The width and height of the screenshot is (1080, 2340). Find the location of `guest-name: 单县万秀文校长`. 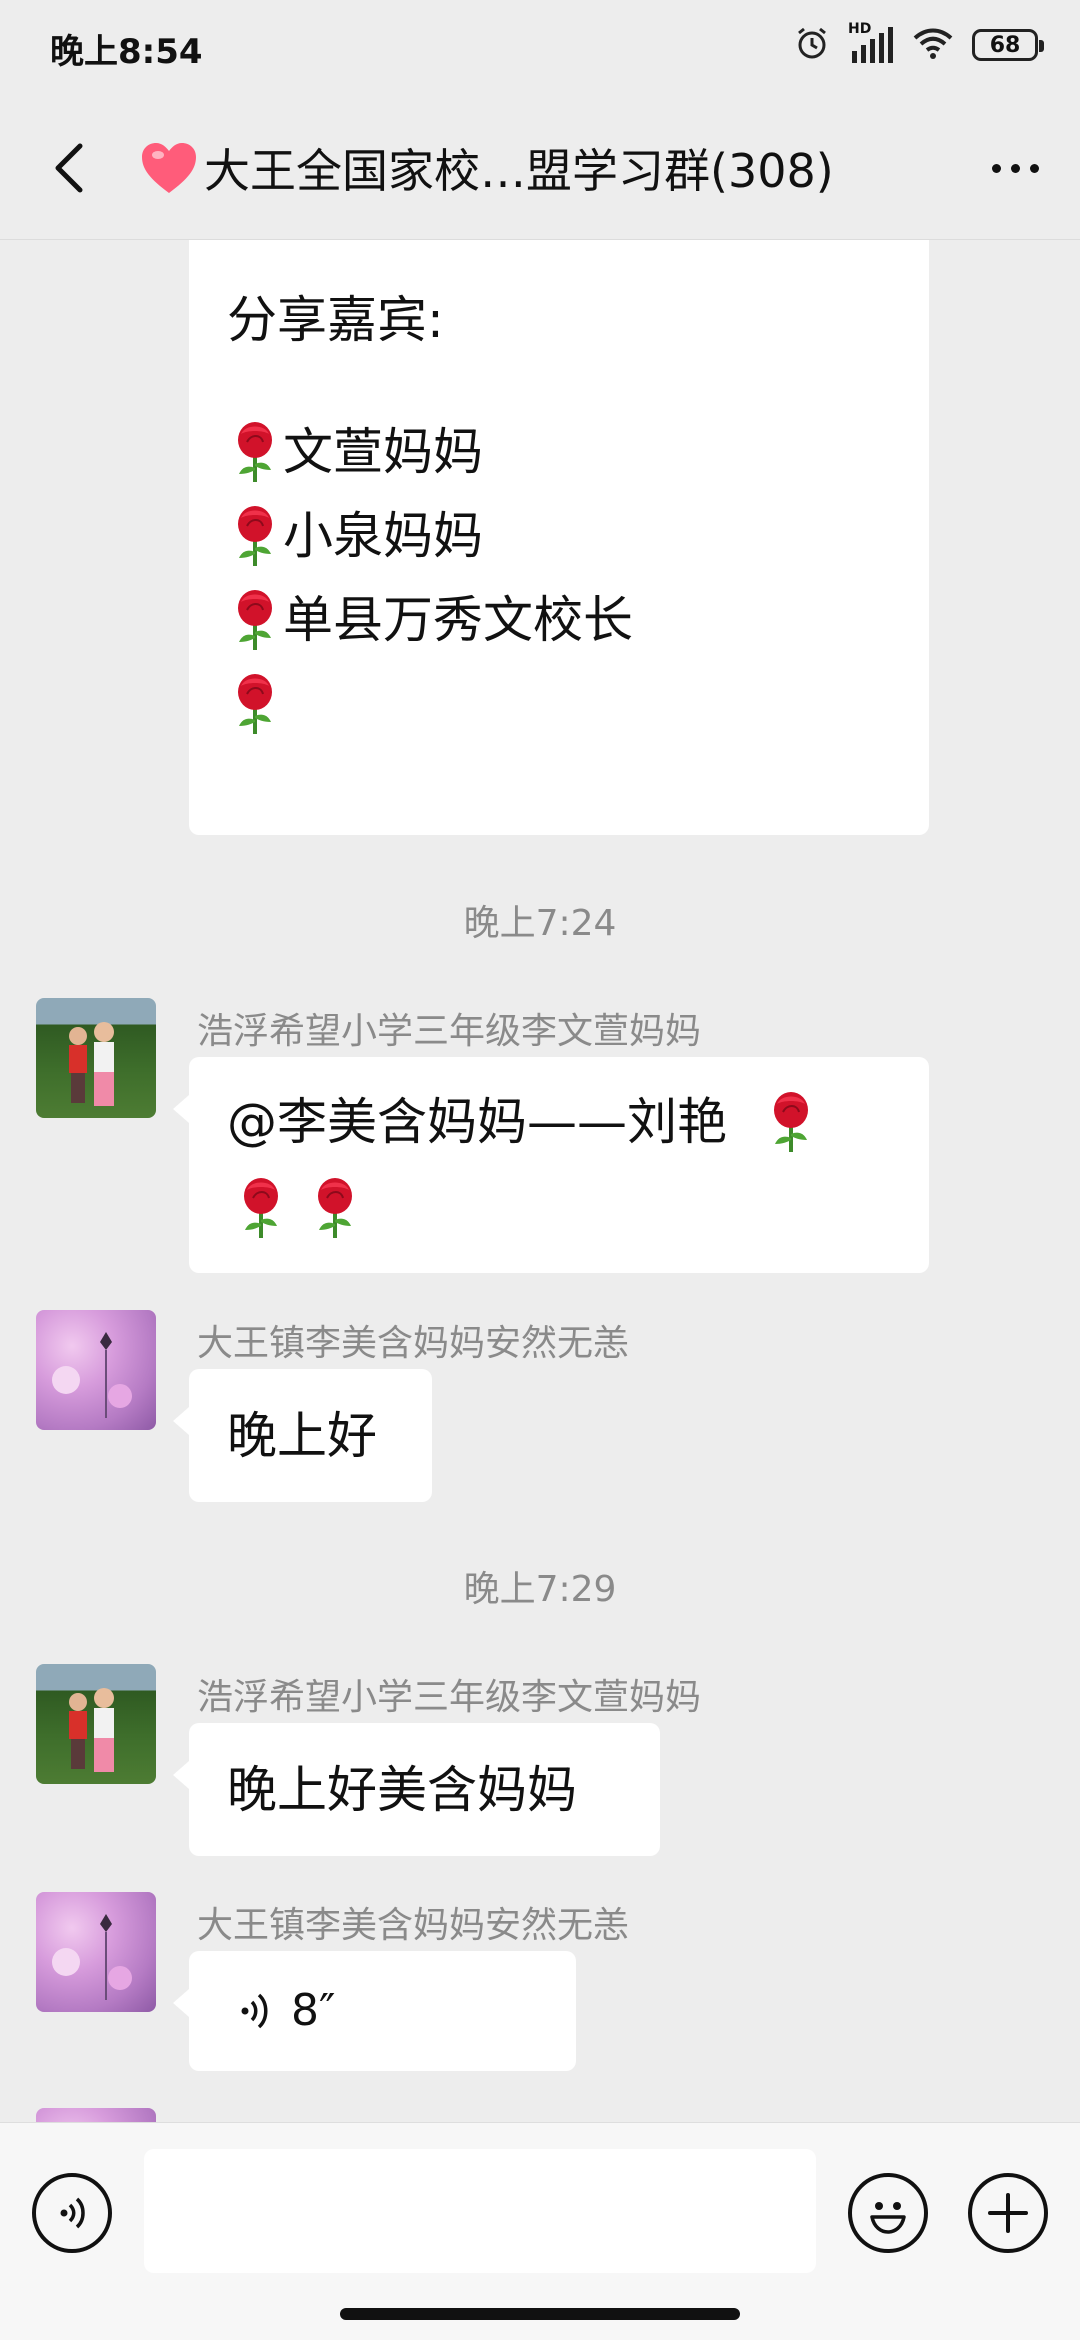

guest-name: 单县万秀文校长 is located at coordinates (458, 620).